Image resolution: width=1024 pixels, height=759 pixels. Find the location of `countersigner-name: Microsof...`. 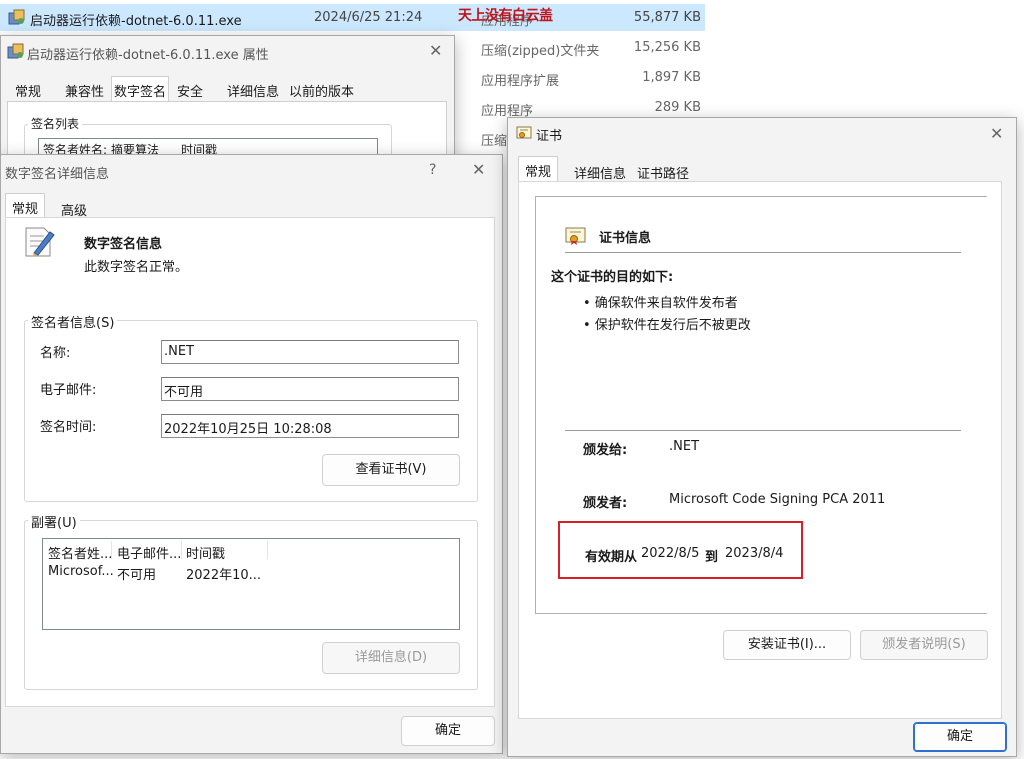

countersigner-name: Microsof... is located at coordinates (81, 571).